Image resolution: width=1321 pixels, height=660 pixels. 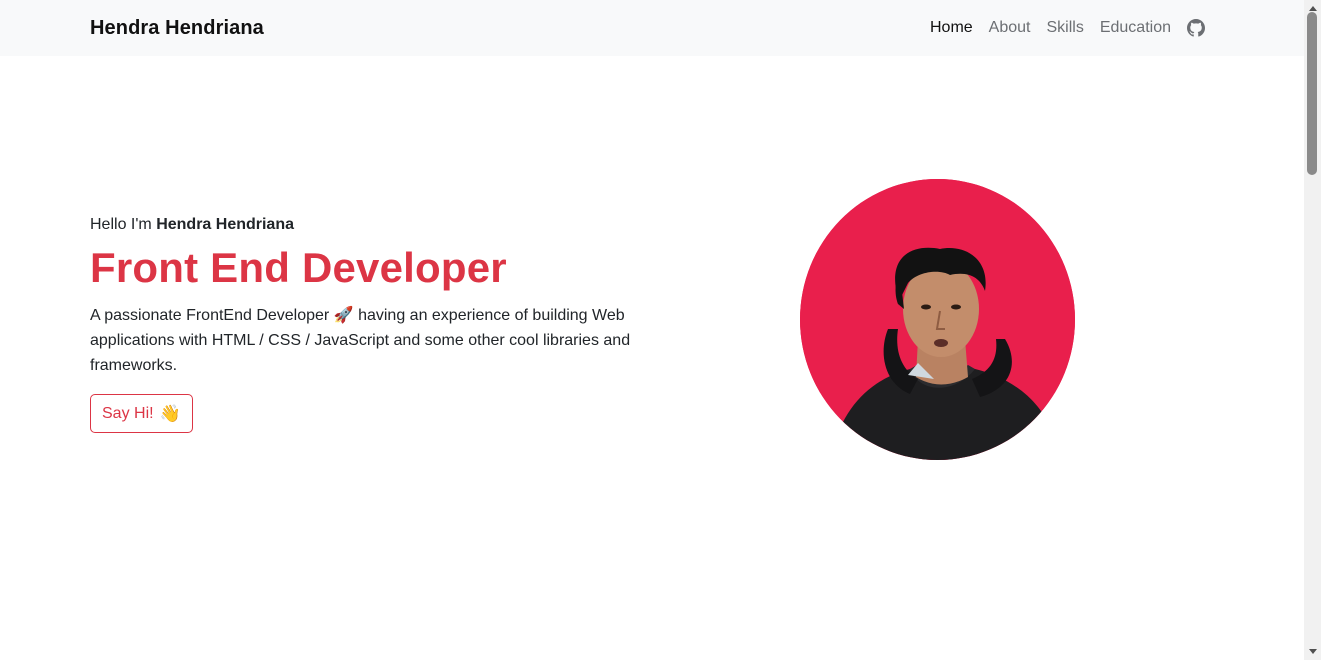 I want to click on vertical-scrollbar, so click(x=1312, y=330).